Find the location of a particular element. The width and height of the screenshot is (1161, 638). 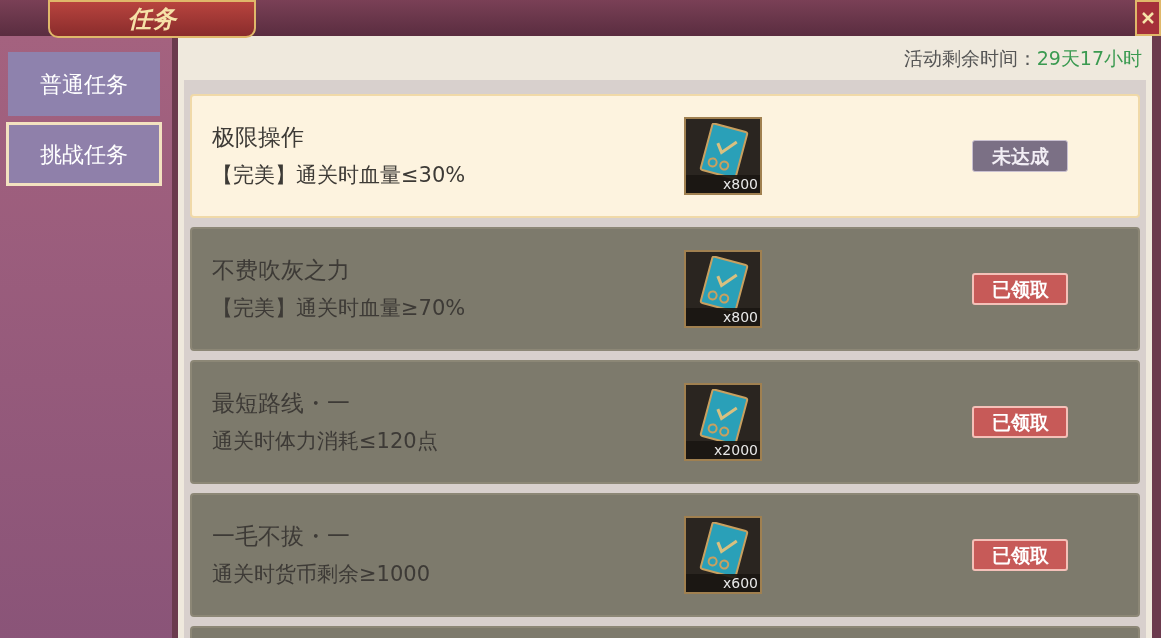

task-title: 极限操作 is located at coordinates (258, 137).